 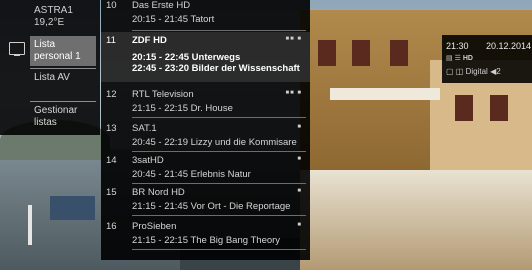 I want to click on menu-item-lista-personal: Lista personal 1, so click(x=63, y=51).